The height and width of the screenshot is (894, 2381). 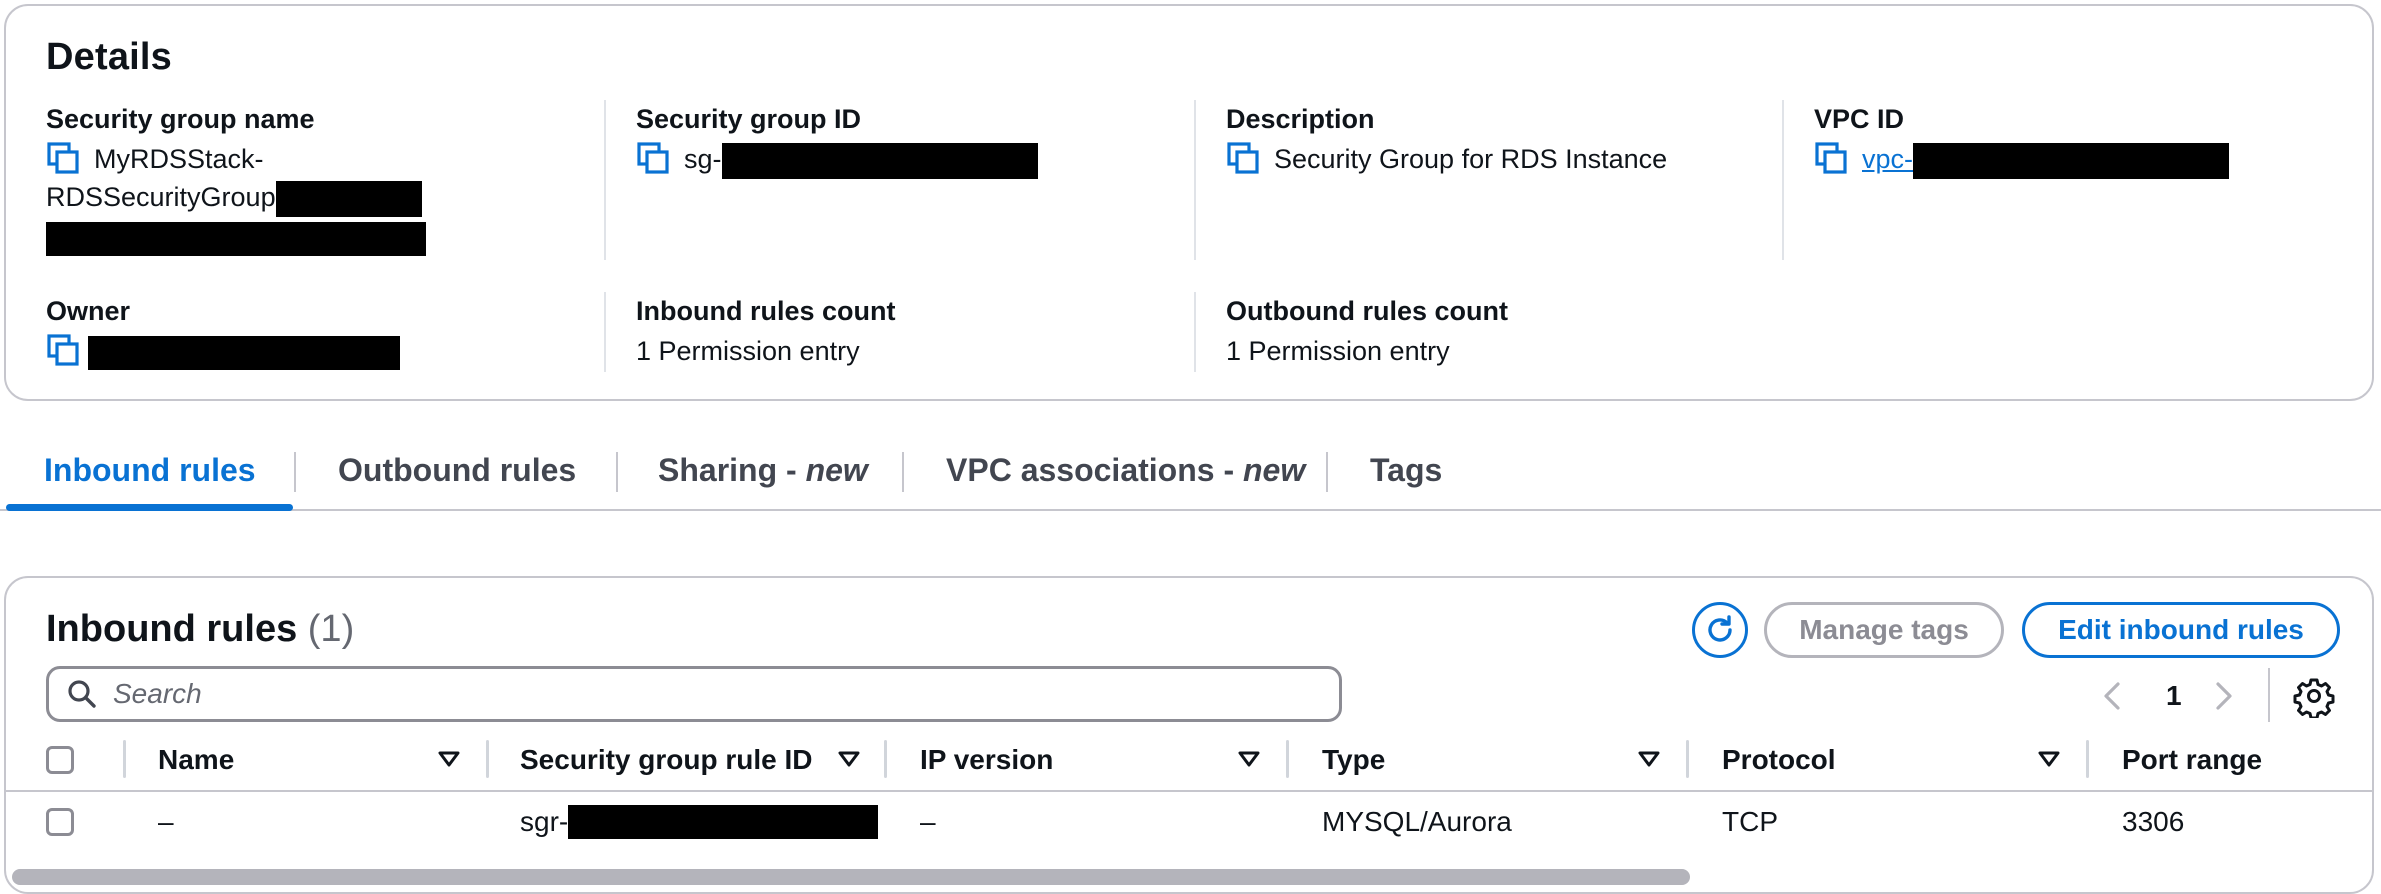 I want to click on previous-page-button, so click(x=2112, y=696).